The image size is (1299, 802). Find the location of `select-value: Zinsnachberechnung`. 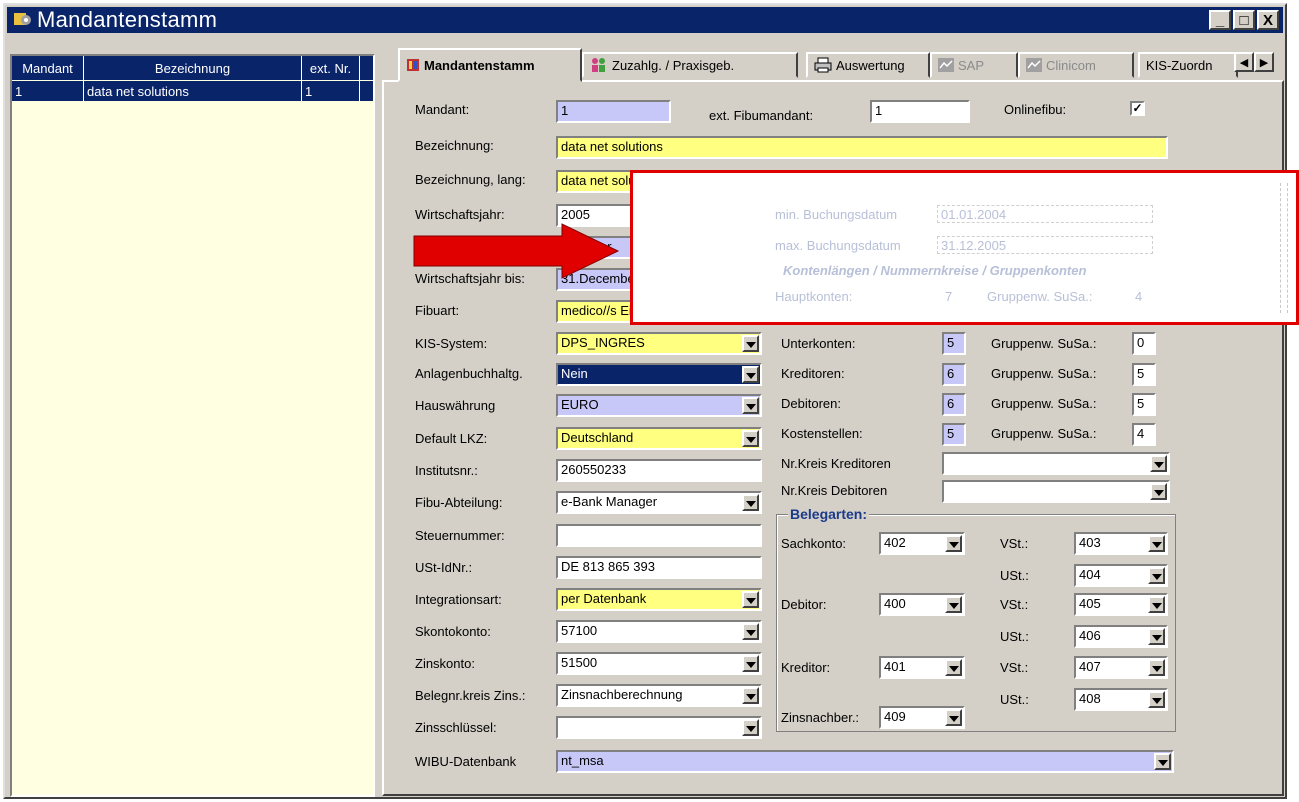

select-value: Zinsnachberechnung is located at coordinates (622, 694).